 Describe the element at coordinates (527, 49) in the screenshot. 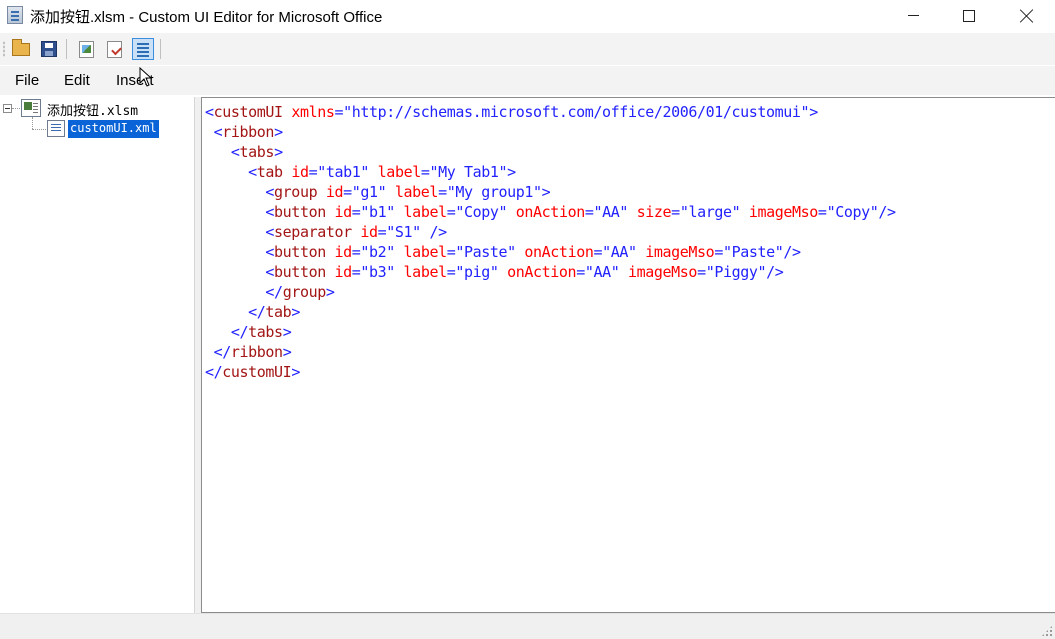

I see `toolbar` at that location.